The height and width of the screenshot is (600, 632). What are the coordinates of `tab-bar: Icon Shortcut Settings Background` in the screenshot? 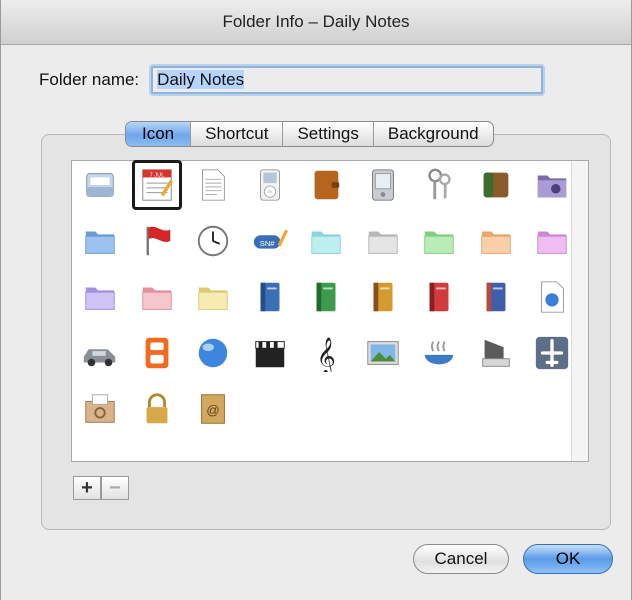 It's located at (309, 134).